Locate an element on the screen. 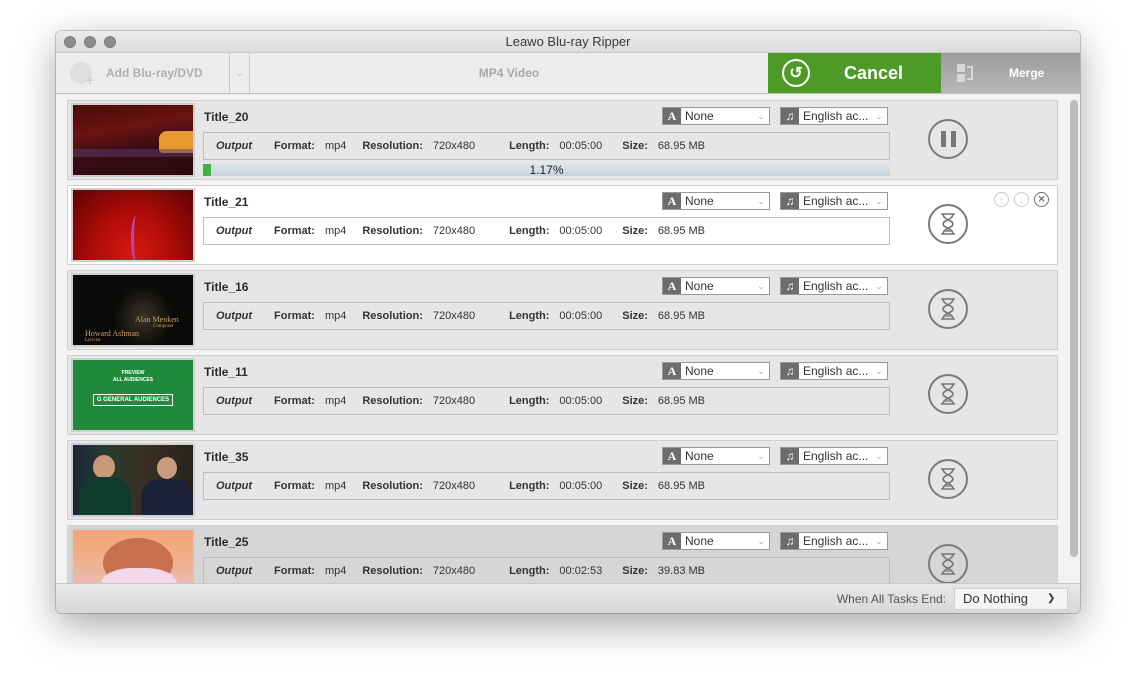 The height and width of the screenshot is (693, 1136). progress-label: 1.17% is located at coordinates (546, 170).